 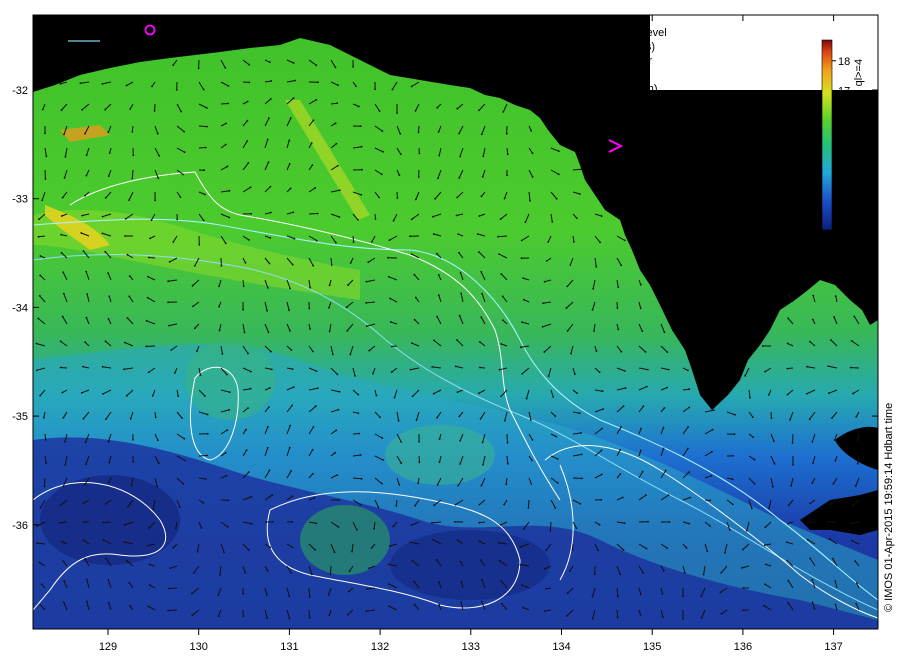 I want to click on lon-tick-label: 136, so click(x=743, y=647).